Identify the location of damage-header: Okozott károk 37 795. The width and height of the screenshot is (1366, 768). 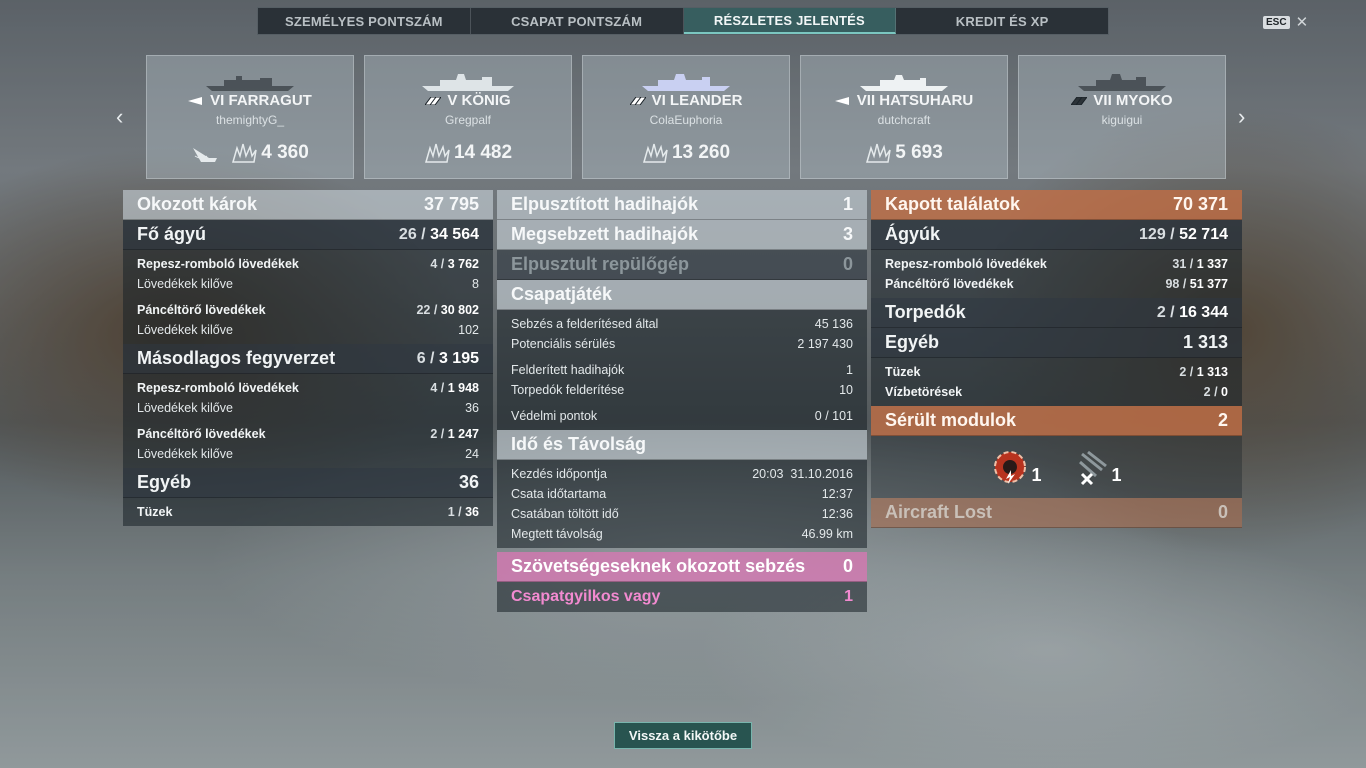
(308, 205).